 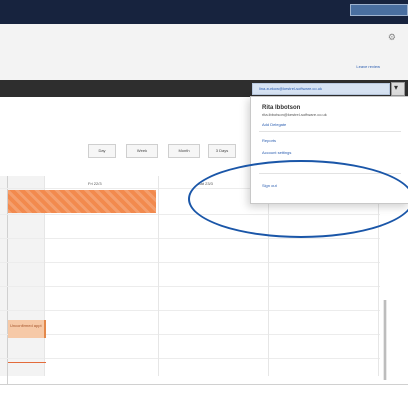 I want to click on grid-column-line, so click(x=158, y=276).